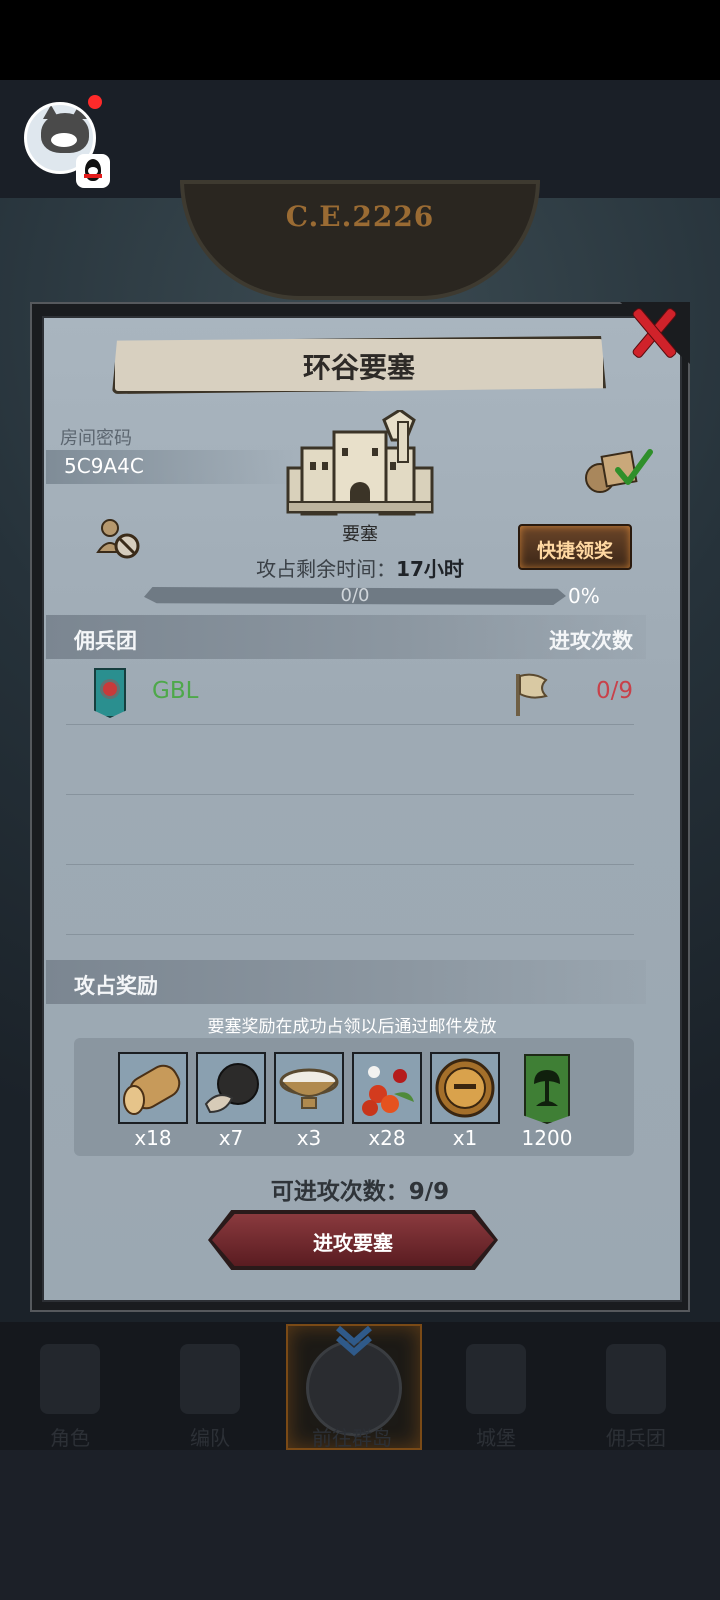  I want to click on reward-qty: x3, so click(309, 1138).